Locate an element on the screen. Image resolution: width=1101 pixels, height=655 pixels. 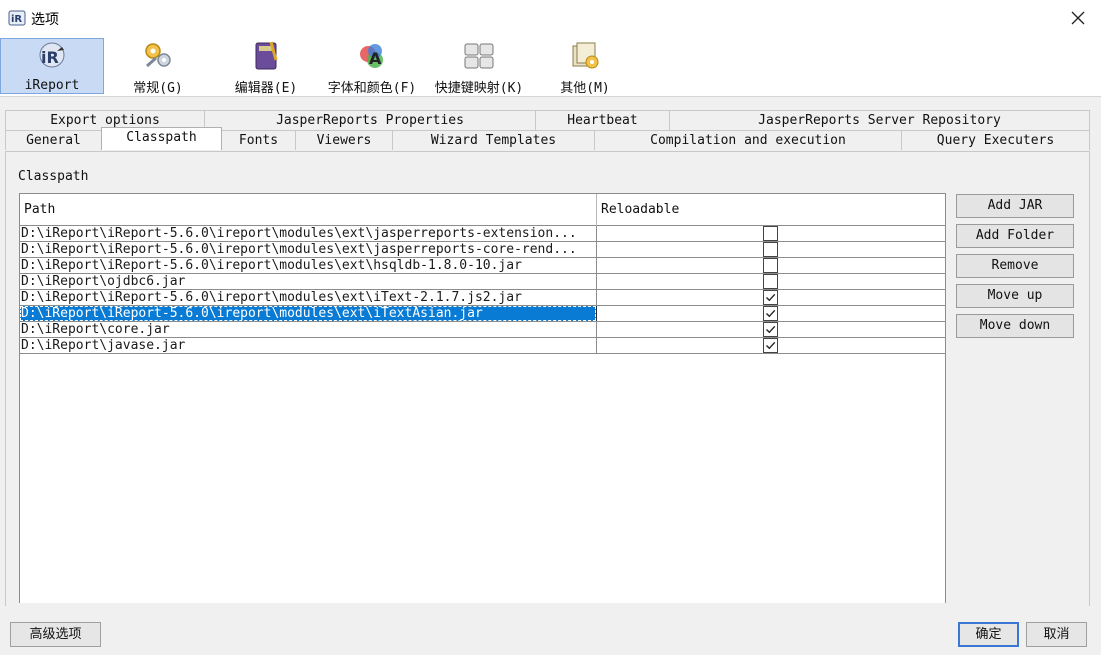
add-folder-button: Add Folder is located at coordinates (1015, 236).